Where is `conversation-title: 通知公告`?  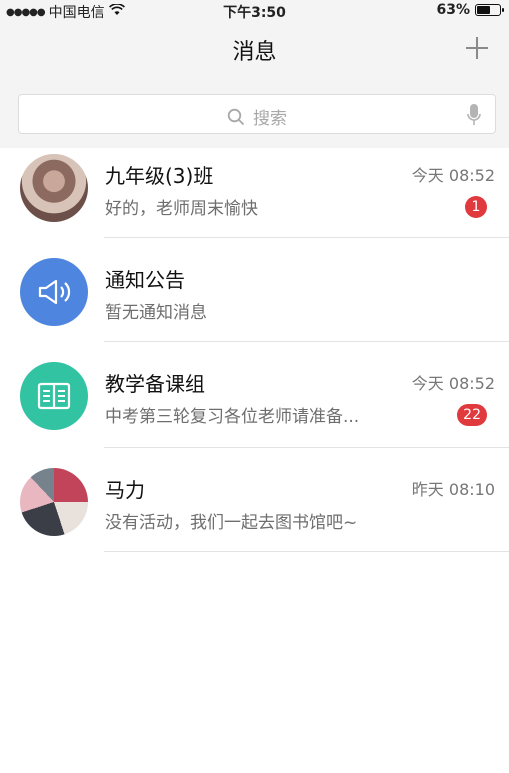 conversation-title: 通知公告 is located at coordinates (145, 280).